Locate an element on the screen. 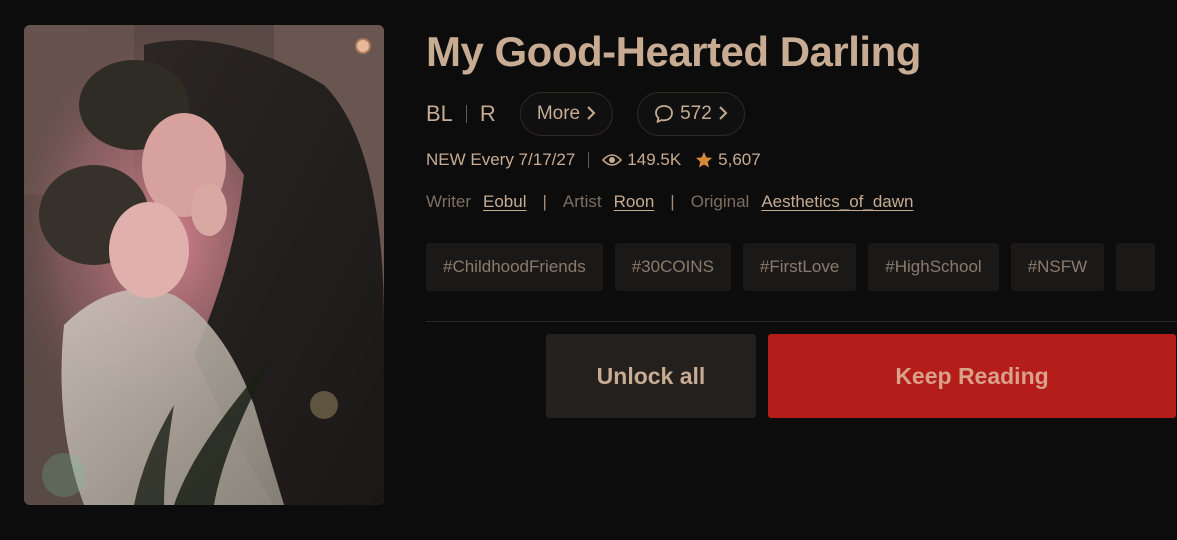  views-count: 149.5K is located at coordinates (654, 159).